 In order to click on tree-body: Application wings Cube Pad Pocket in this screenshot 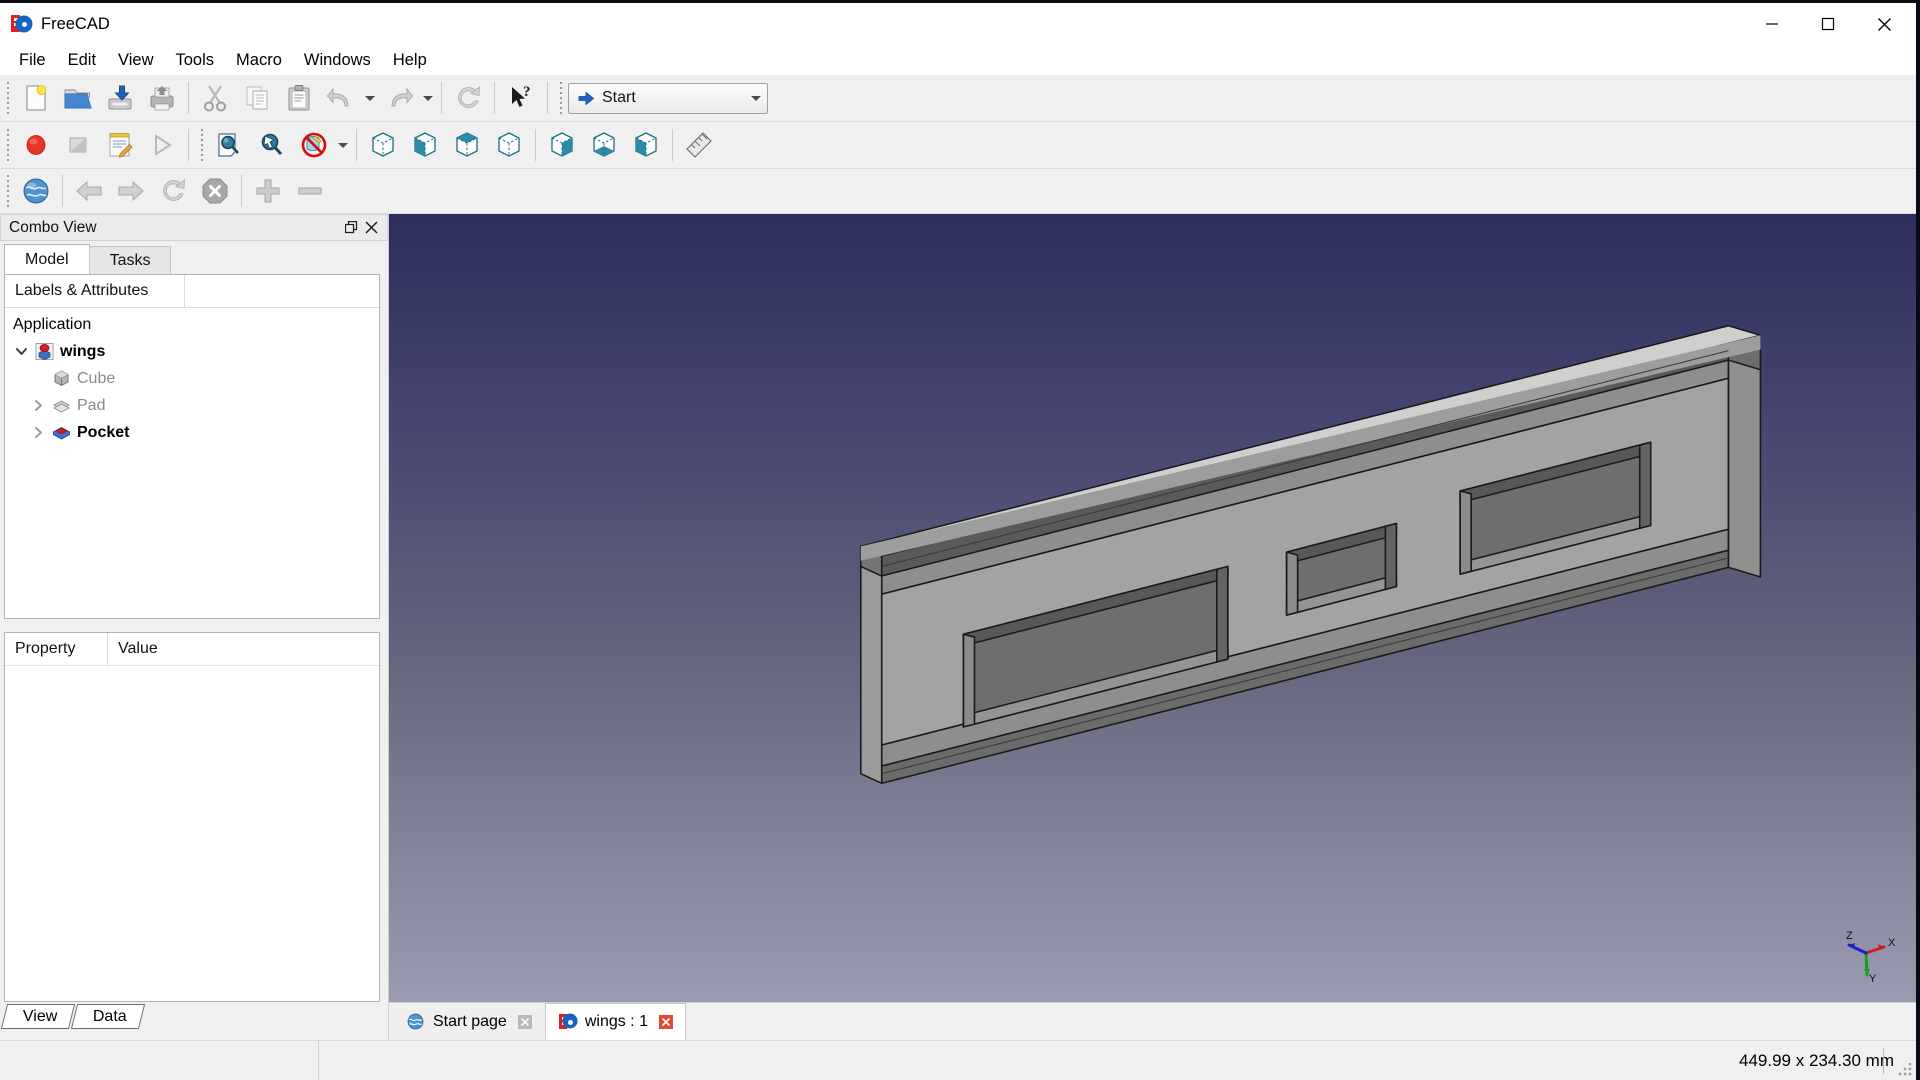, I will do `click(192, 377)`.